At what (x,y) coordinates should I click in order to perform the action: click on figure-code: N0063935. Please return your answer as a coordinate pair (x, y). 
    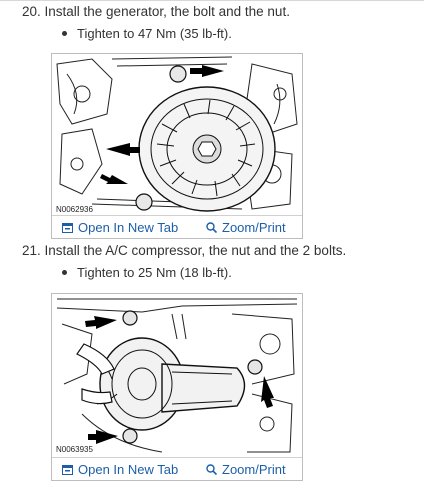
    Looking at the image, I should click on (74, 449).